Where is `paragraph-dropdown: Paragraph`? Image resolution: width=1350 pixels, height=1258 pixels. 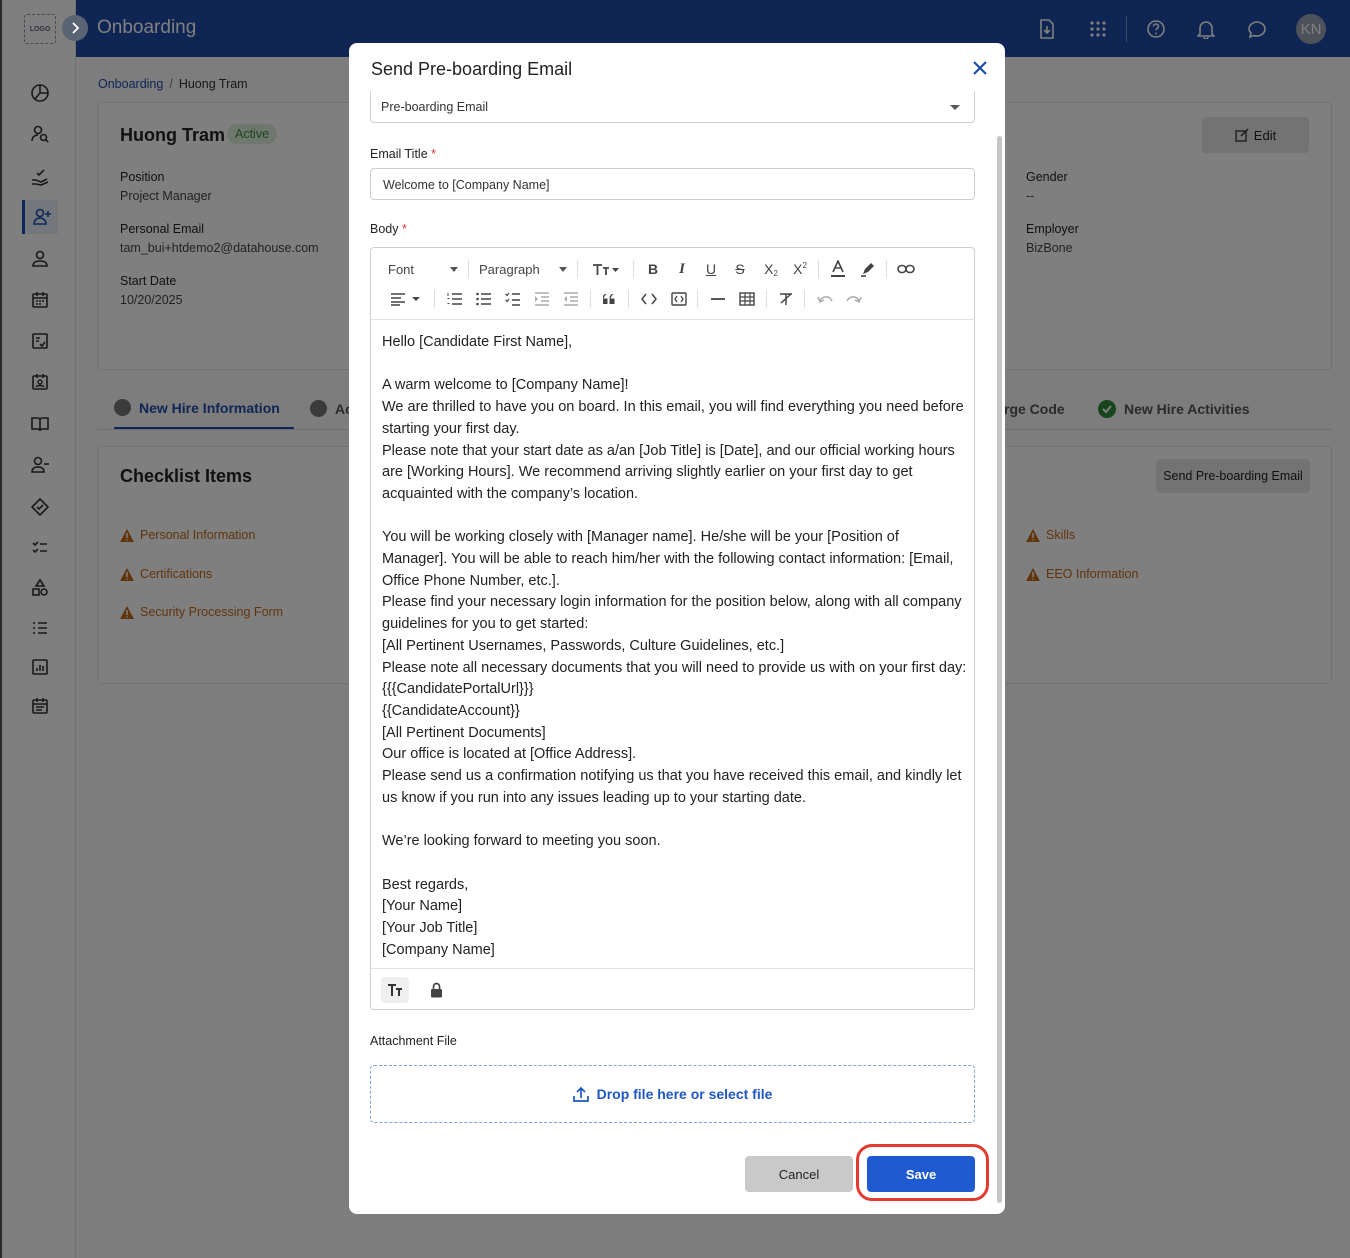
paragraph-dropdown: Paragraph is located at coordinates (523, 269).